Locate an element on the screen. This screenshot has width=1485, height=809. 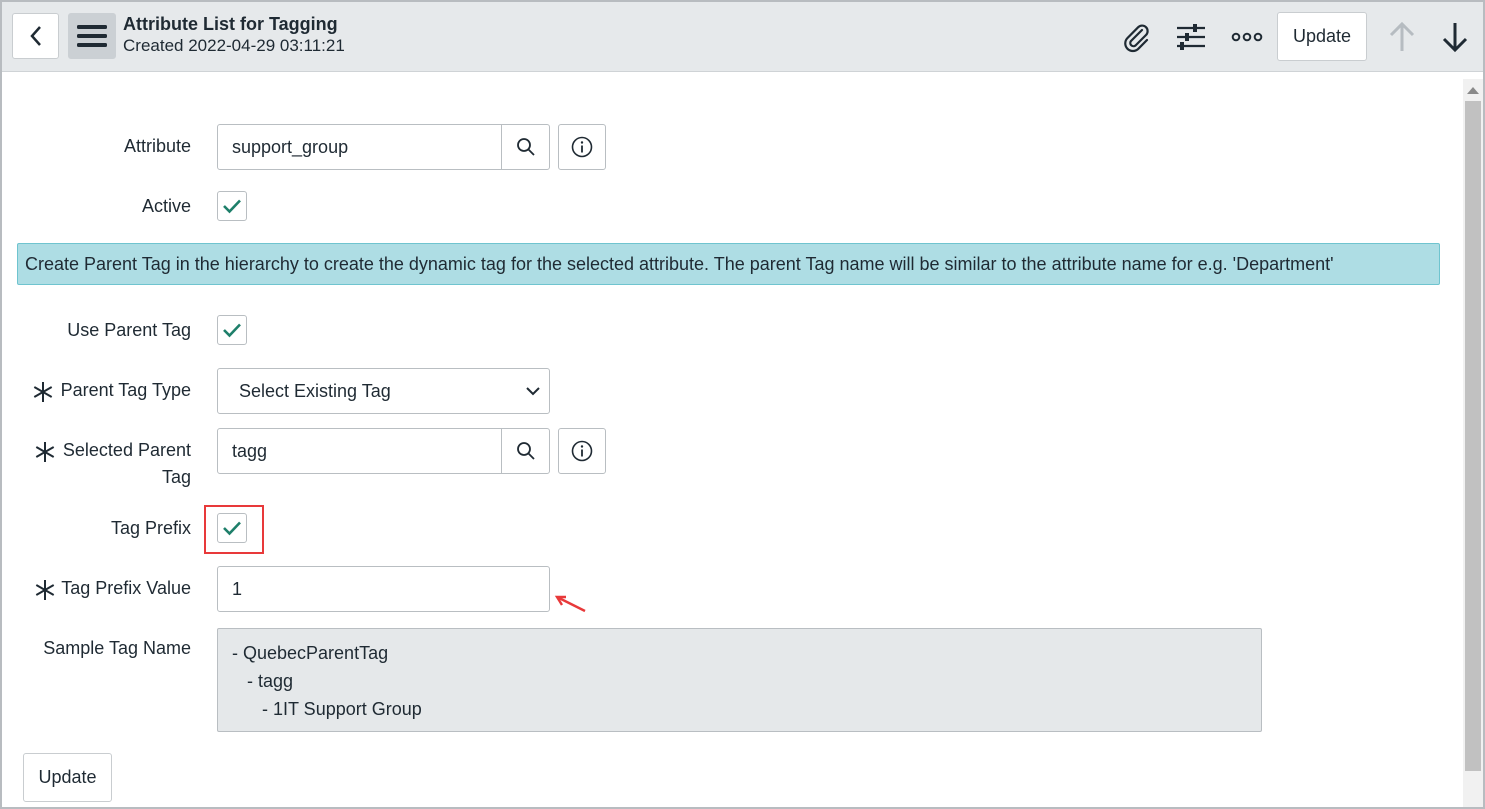
parent-tag-type-label: Parent Tag Type is located at coordinates (125, 390).